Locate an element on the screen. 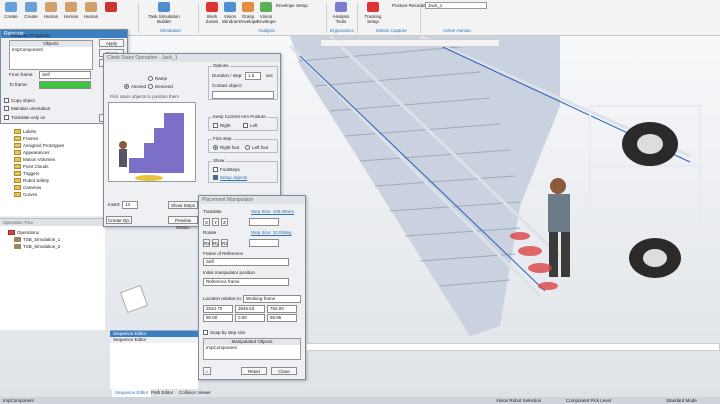 This screenshot has height=404, width=720. group-label-analysis: Analysis is located at coordinates (266, 30).